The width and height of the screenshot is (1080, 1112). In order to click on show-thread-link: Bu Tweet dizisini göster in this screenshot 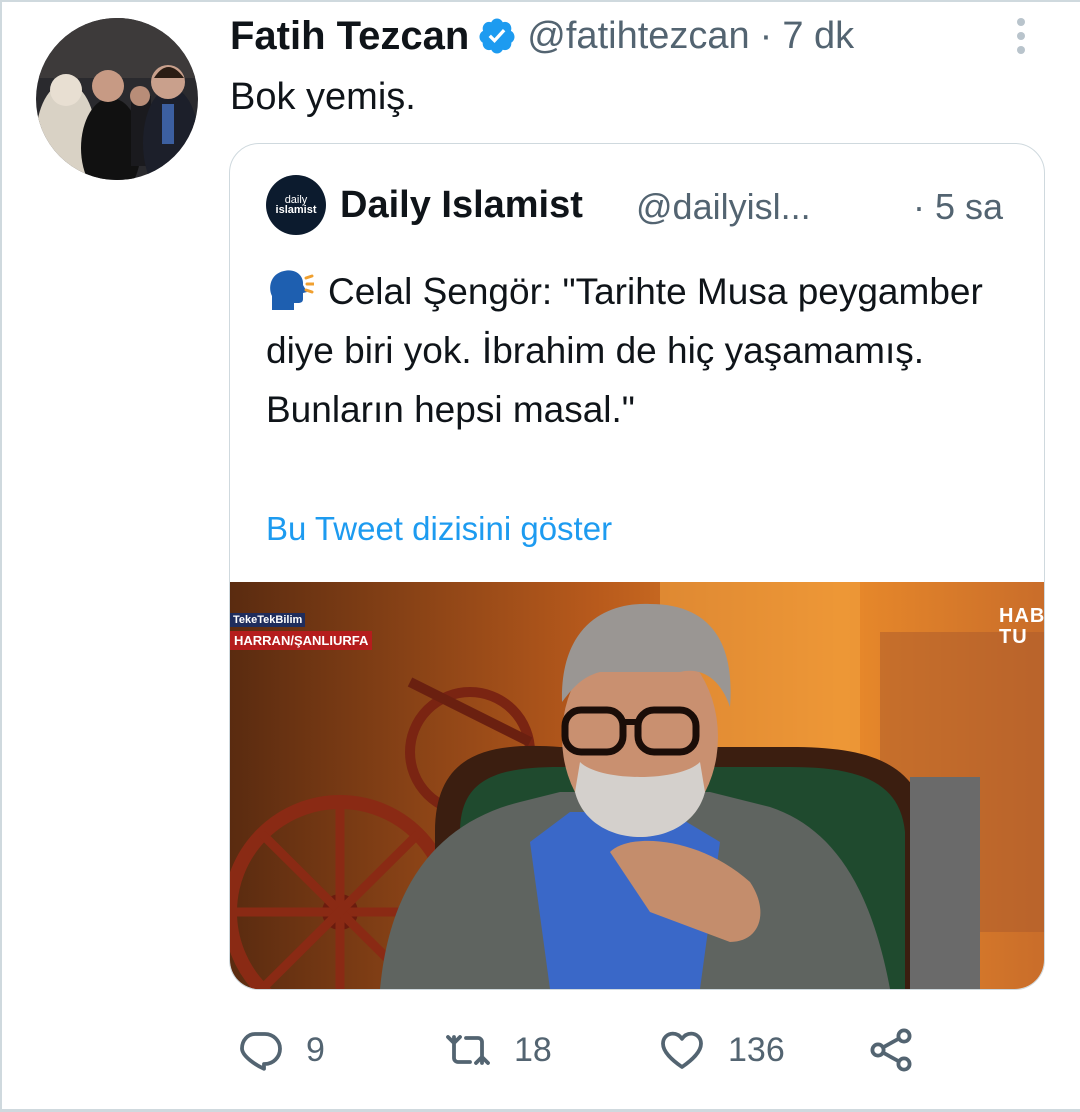, I will do `click(439, 529)`.